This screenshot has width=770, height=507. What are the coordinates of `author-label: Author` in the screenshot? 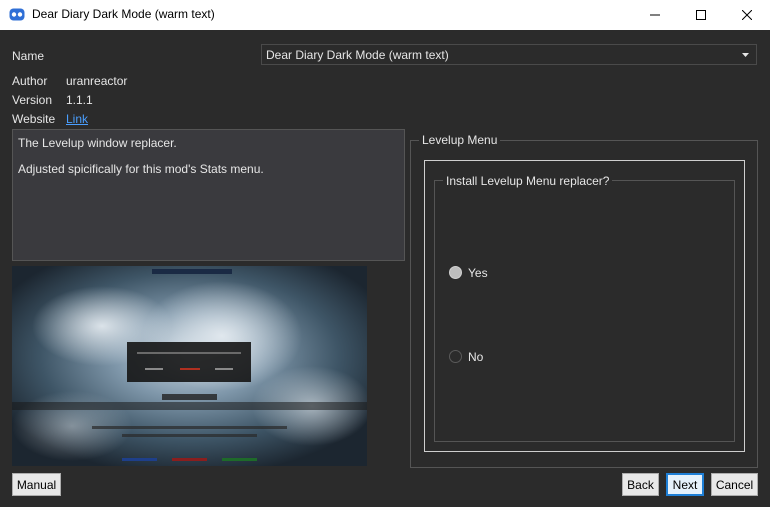 It's located at (30, 81).